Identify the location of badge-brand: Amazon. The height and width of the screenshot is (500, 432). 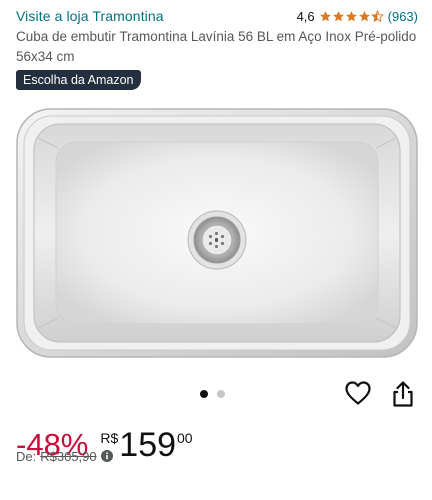
(110, 80).